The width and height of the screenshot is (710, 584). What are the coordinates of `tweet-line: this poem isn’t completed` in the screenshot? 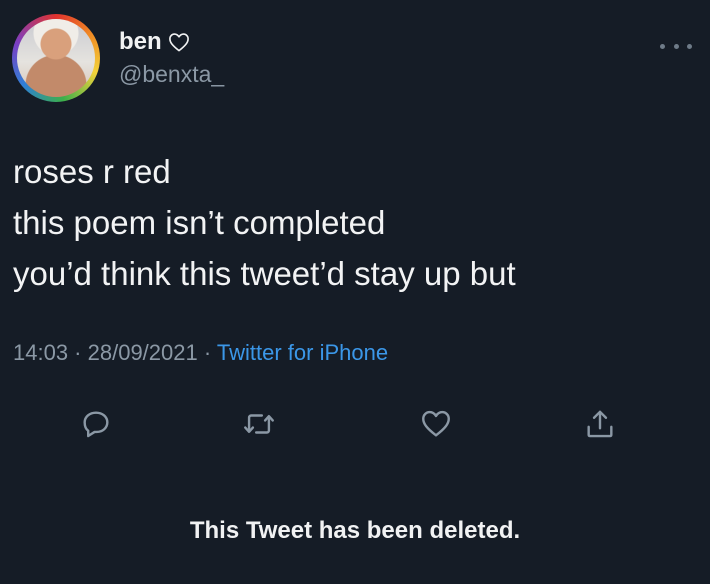 It's located at (199, 222).